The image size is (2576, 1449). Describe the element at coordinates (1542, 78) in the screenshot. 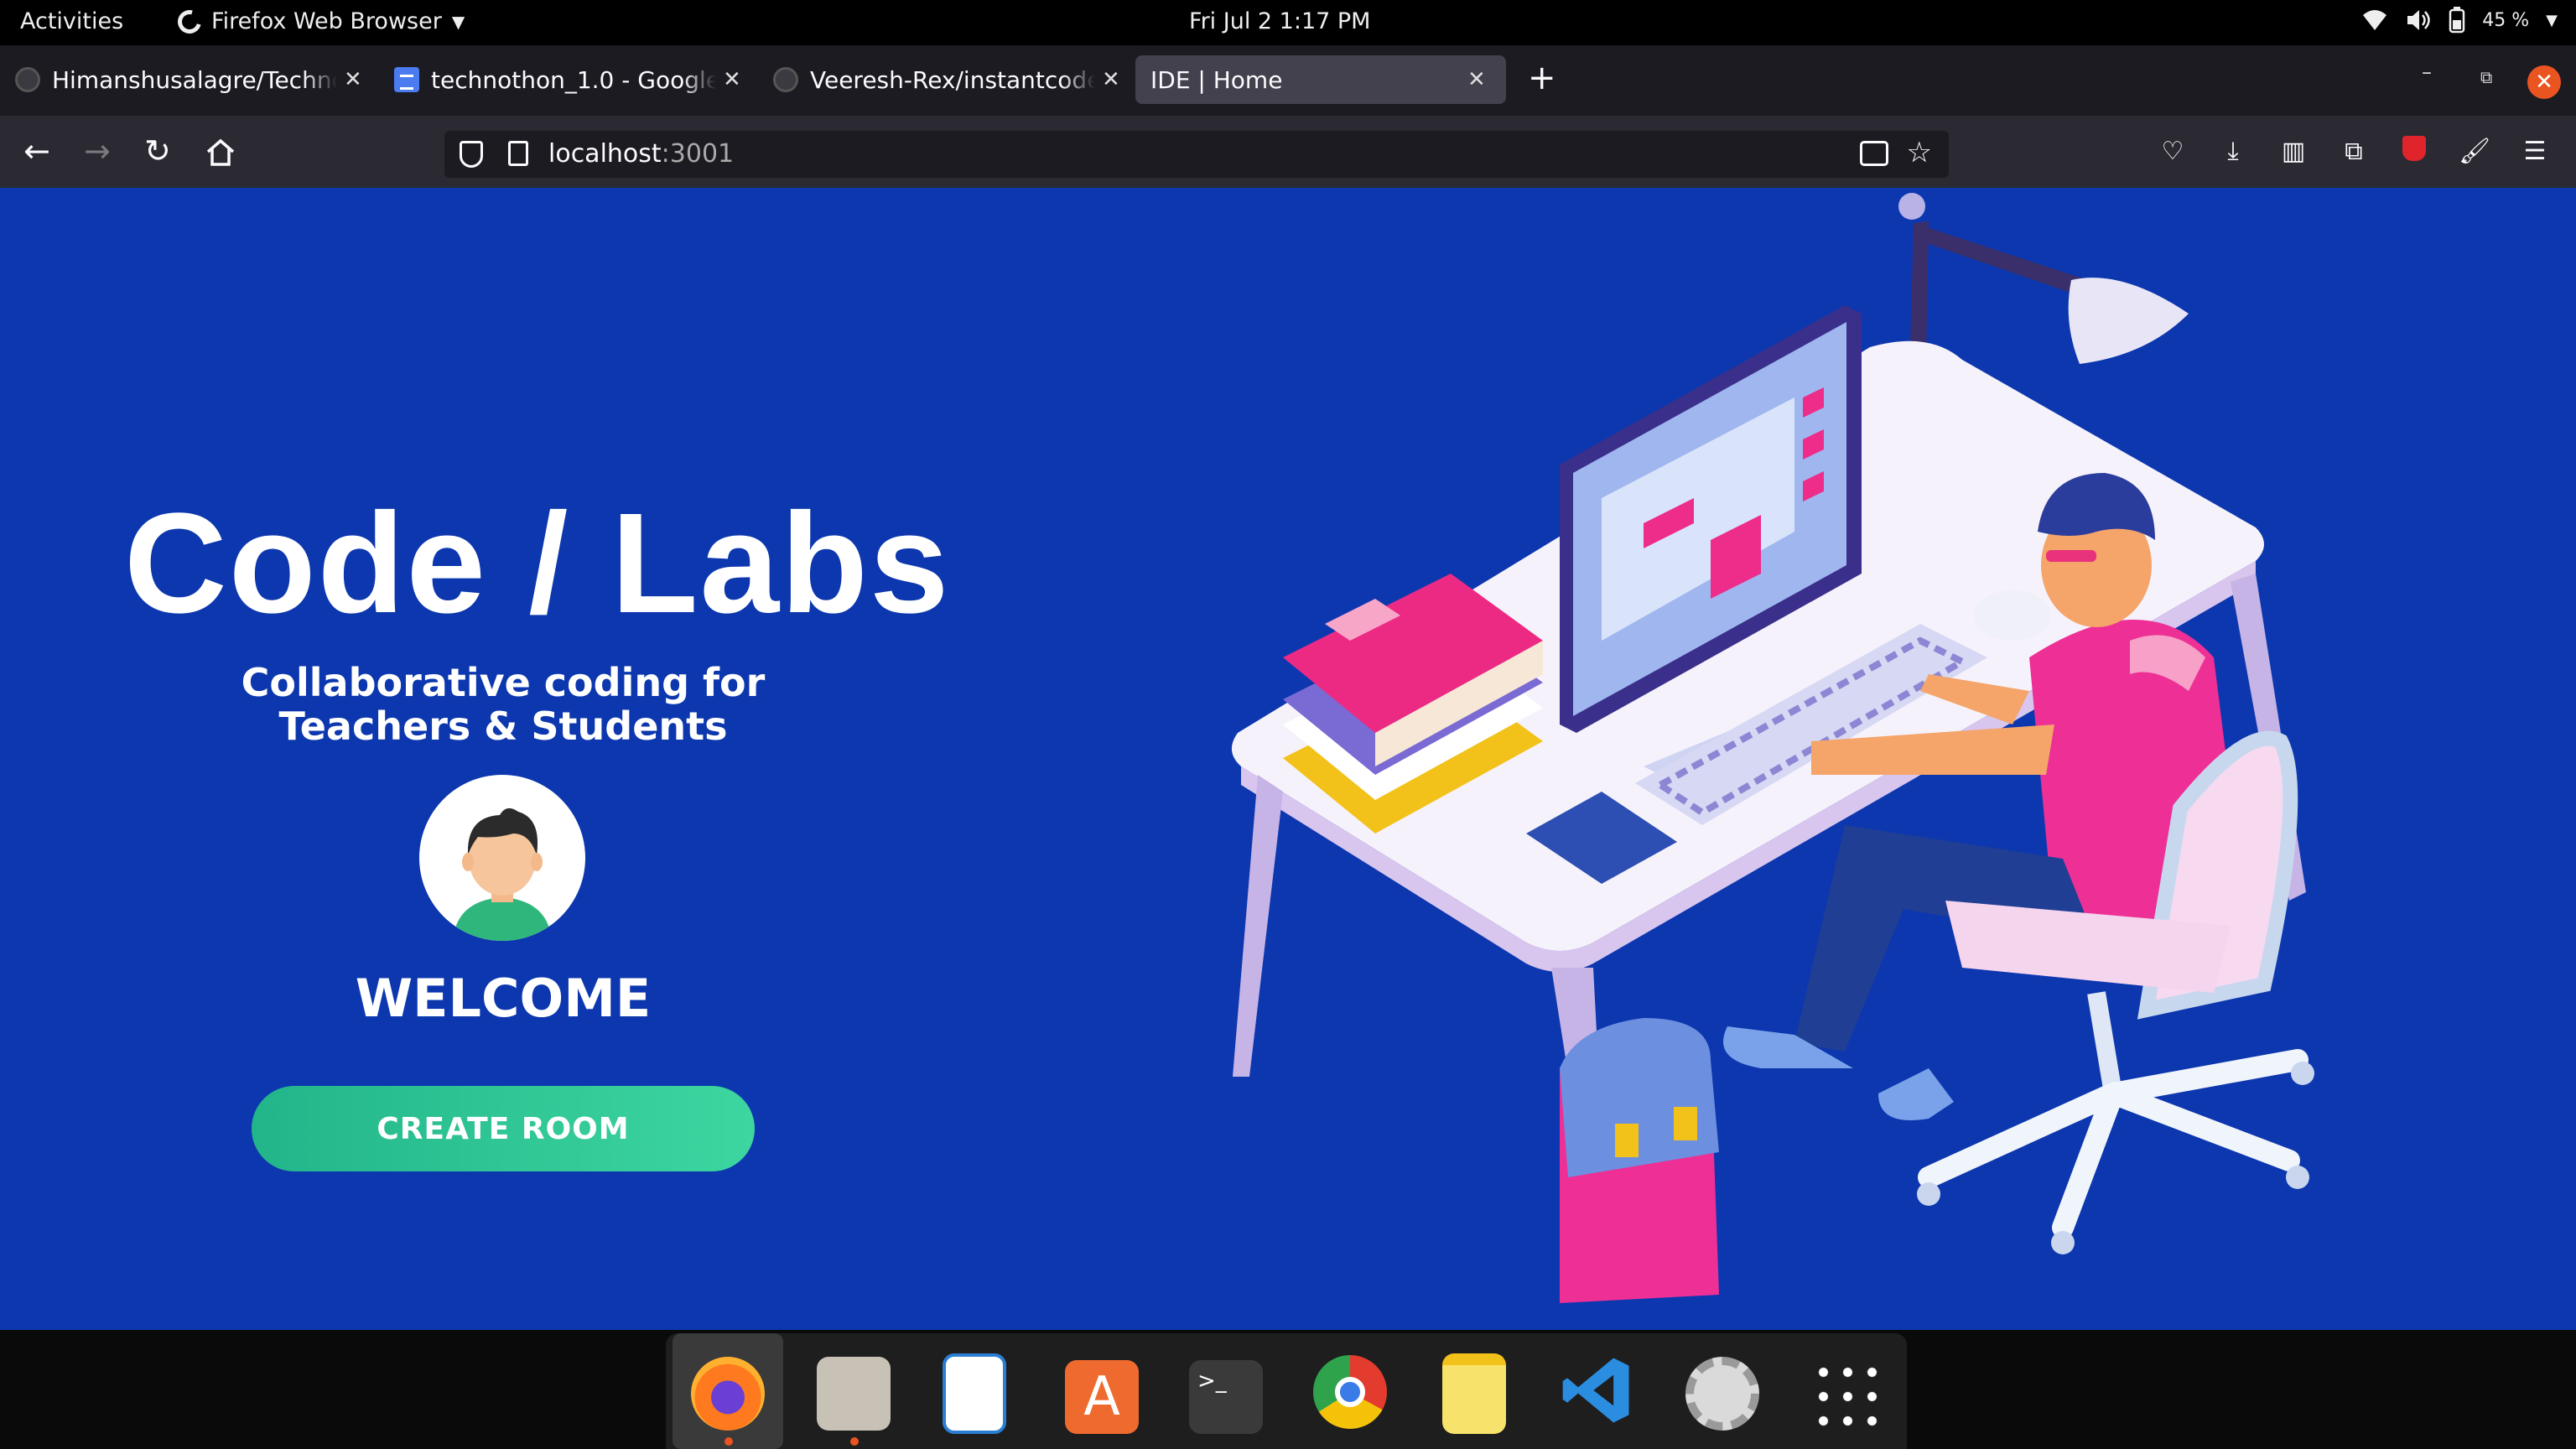

I see `new-tab-button: +` at that location.